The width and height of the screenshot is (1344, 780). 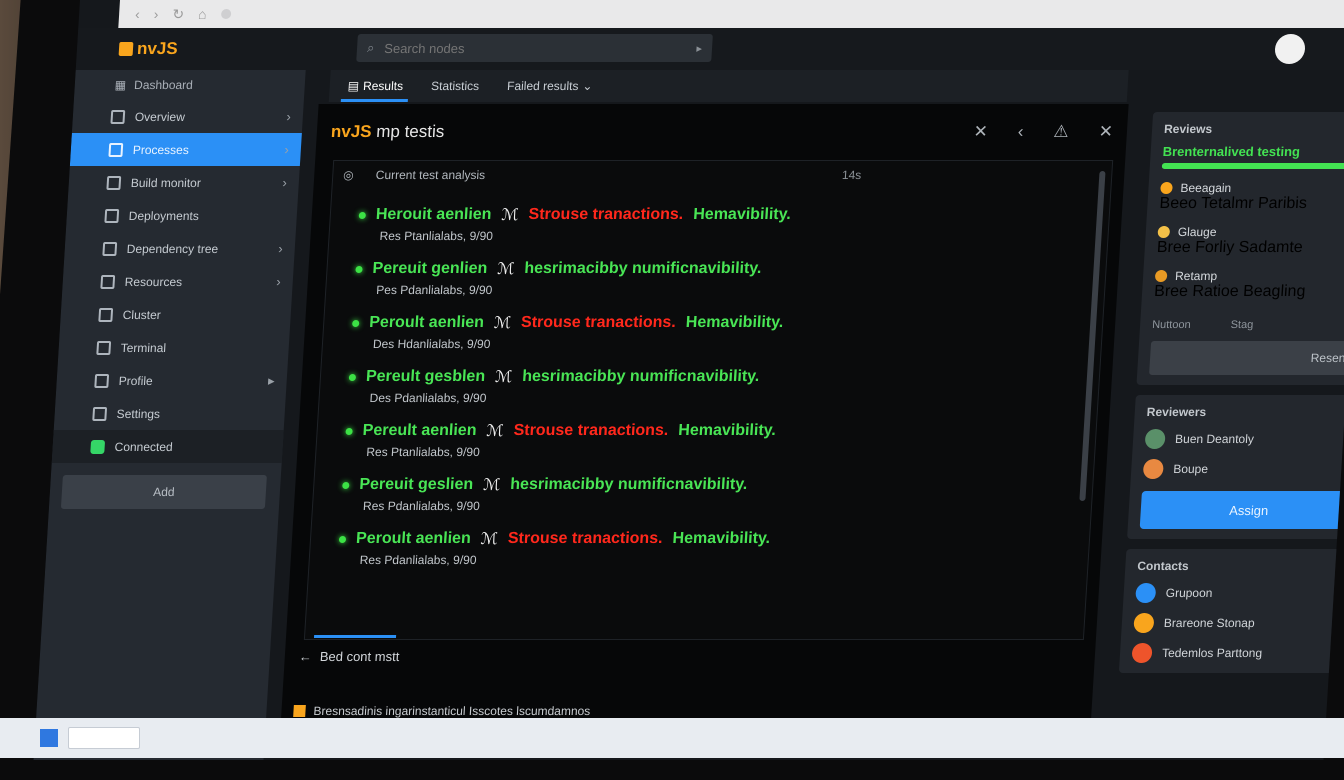 What do you see at coordinates (1043, 132) in the screenshot?
I see `panel-actions: ✕ ‹ ⚠ ✕` at bounding box center [1043, 132].